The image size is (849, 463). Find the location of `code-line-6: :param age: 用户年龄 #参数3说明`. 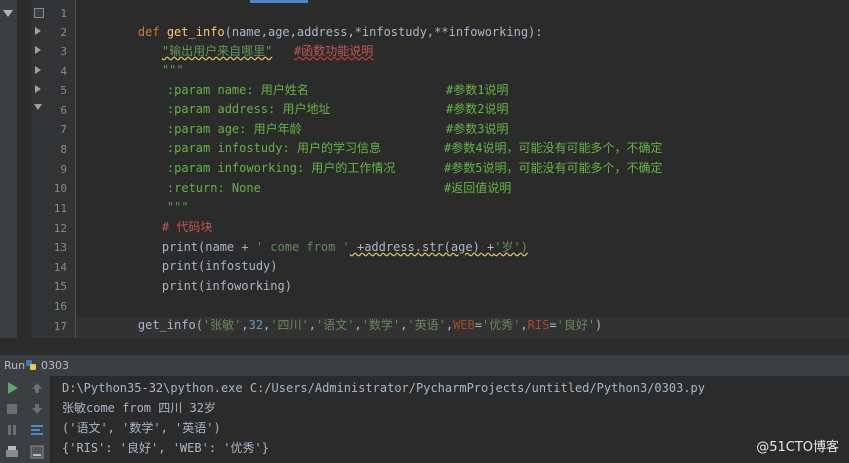

code-line-6: :param age: 用户年龄 #参数3说明 is located at coordinates (488, 118).